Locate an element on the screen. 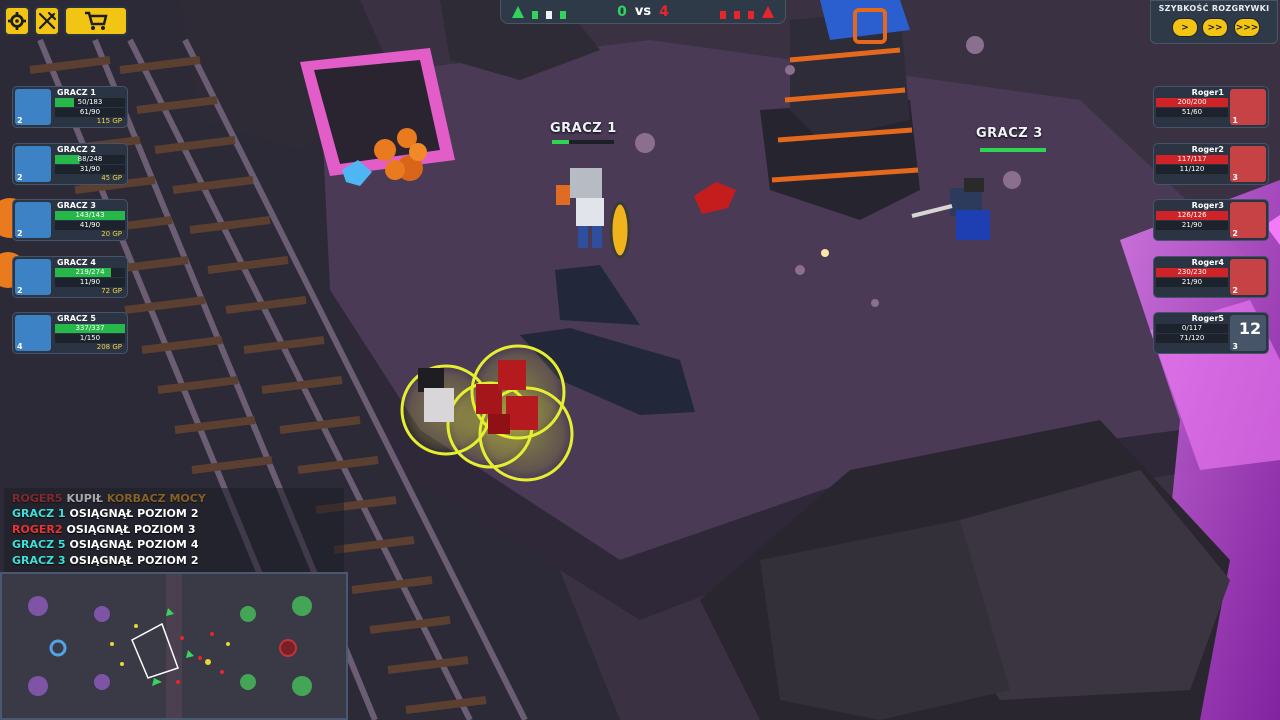  vs-label: vs is located at coordinates (643, 11).